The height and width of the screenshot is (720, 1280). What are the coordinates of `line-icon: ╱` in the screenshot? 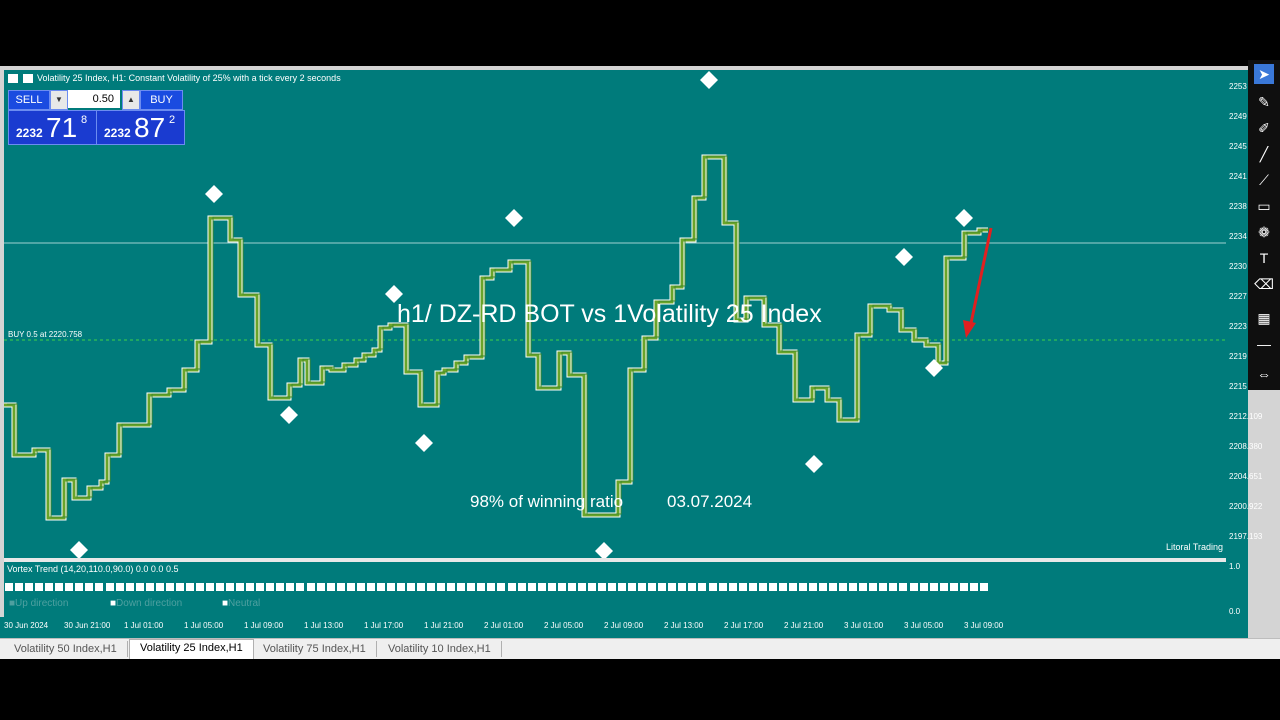 It's located at (1264, 154).